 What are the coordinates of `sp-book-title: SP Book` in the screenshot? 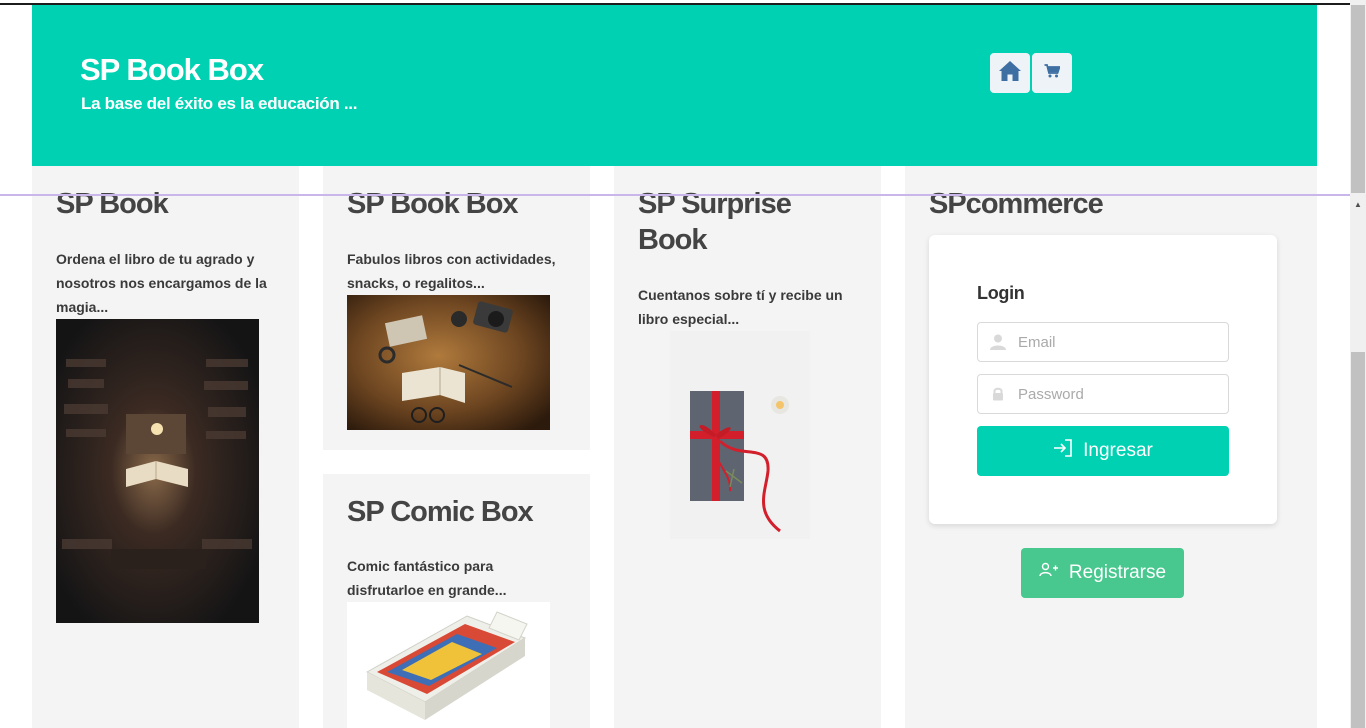 It's located at (112, 204).